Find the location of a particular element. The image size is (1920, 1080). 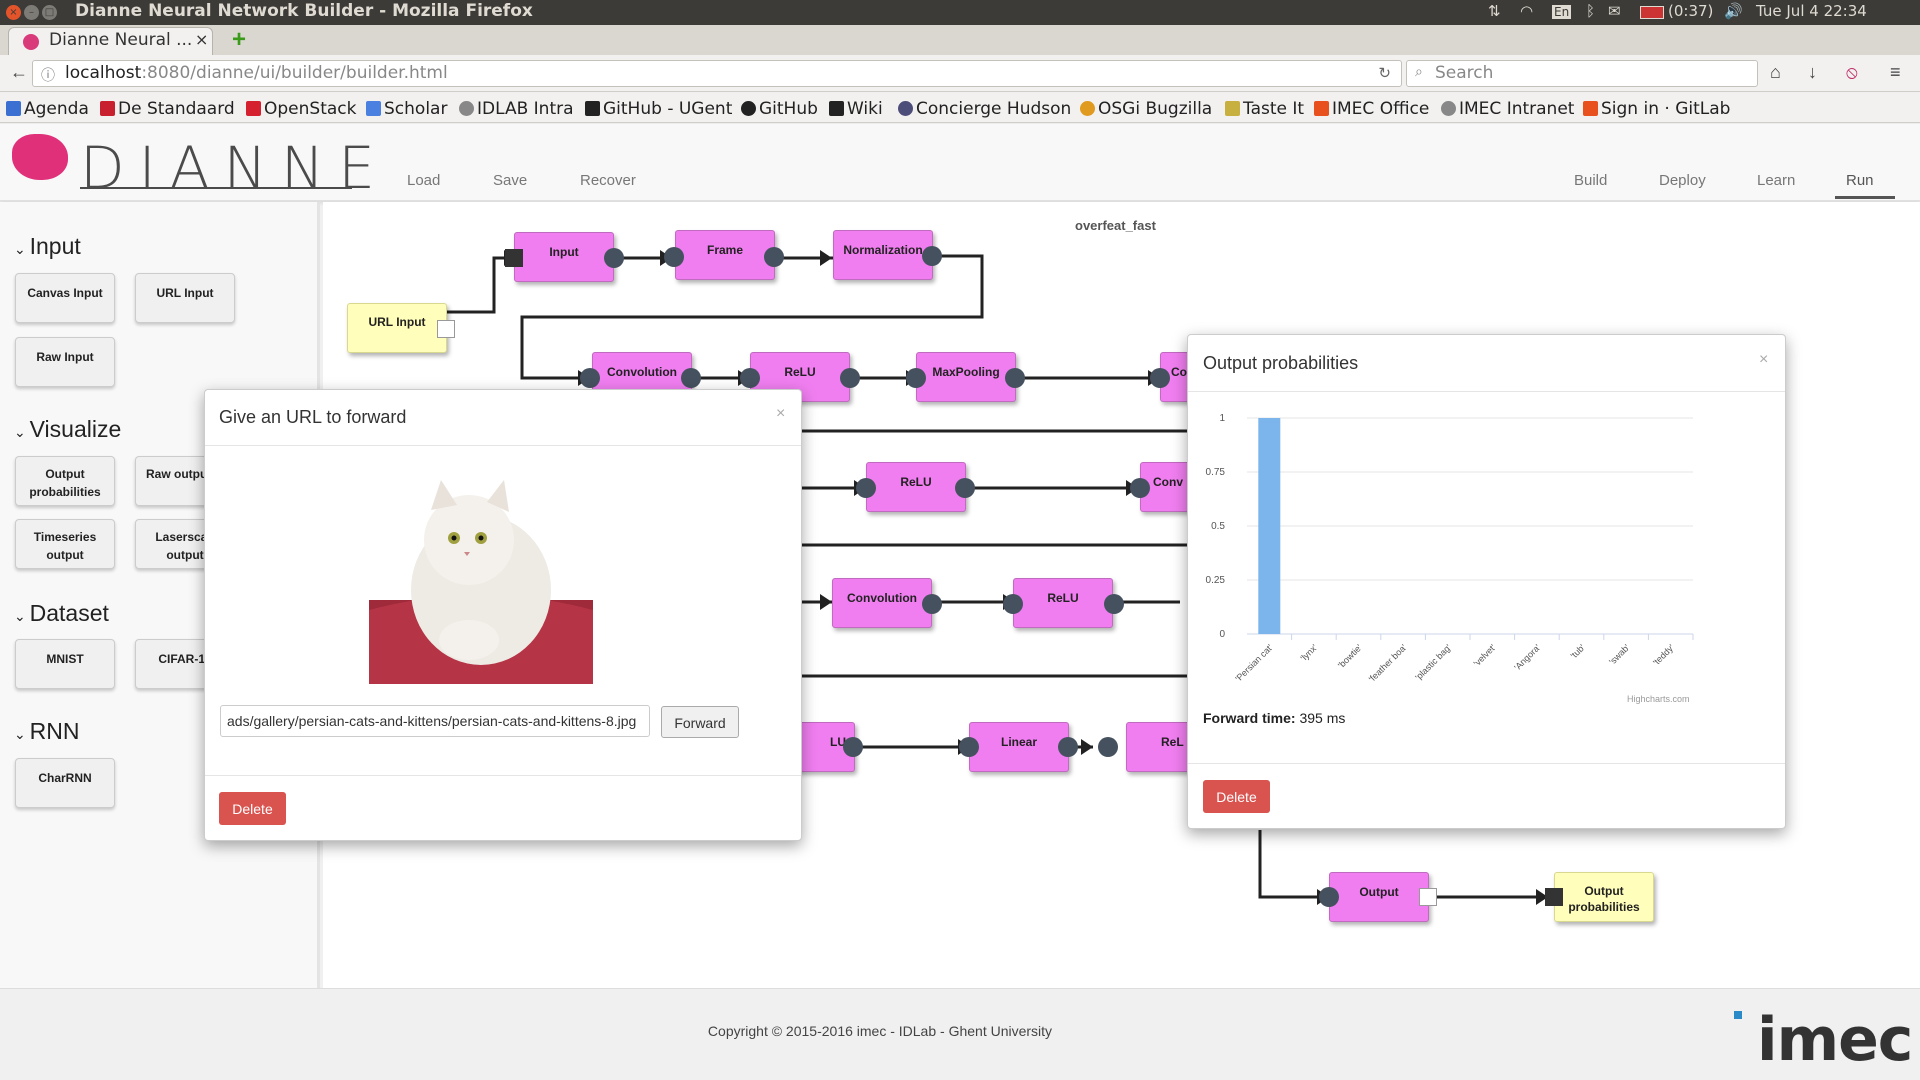

url-dialog-footer-divider is located at coordinates (503, 775).